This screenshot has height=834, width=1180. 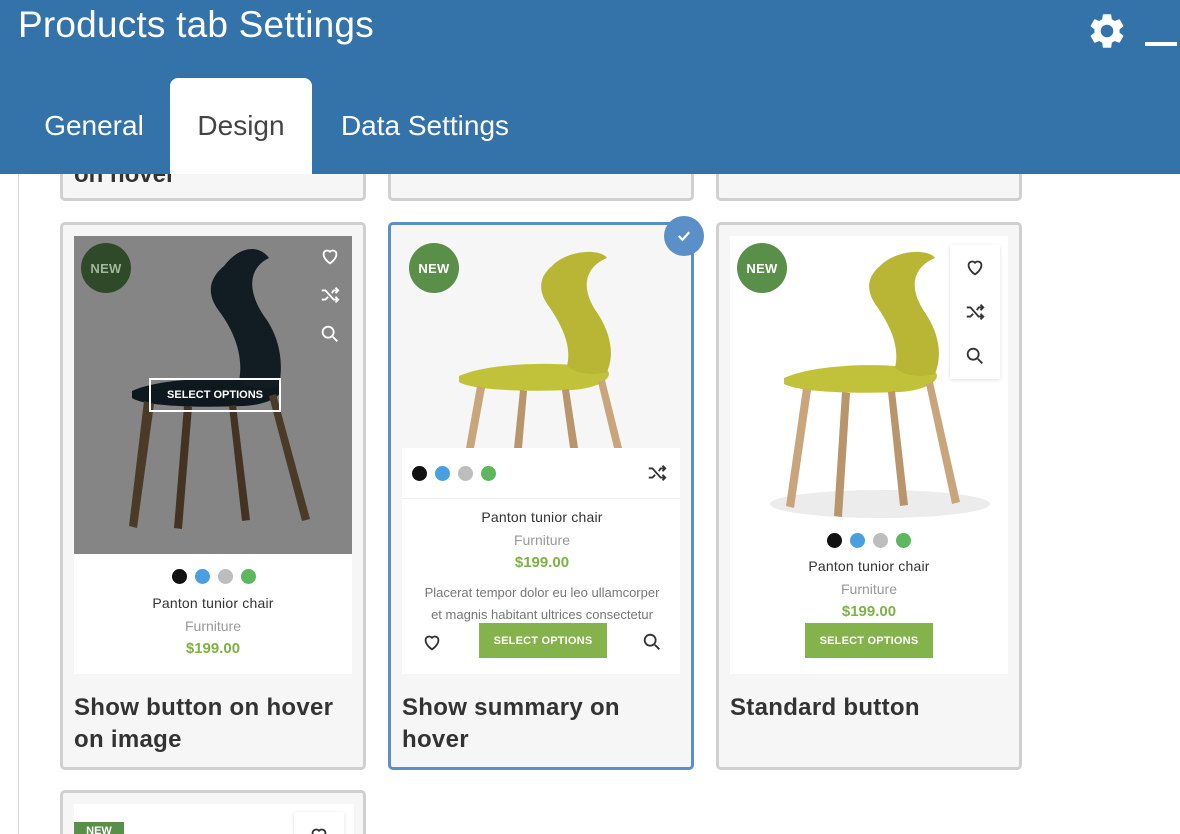 I want to click on tab-data-settings-label: Data Settings, so click(x=425, y=125).